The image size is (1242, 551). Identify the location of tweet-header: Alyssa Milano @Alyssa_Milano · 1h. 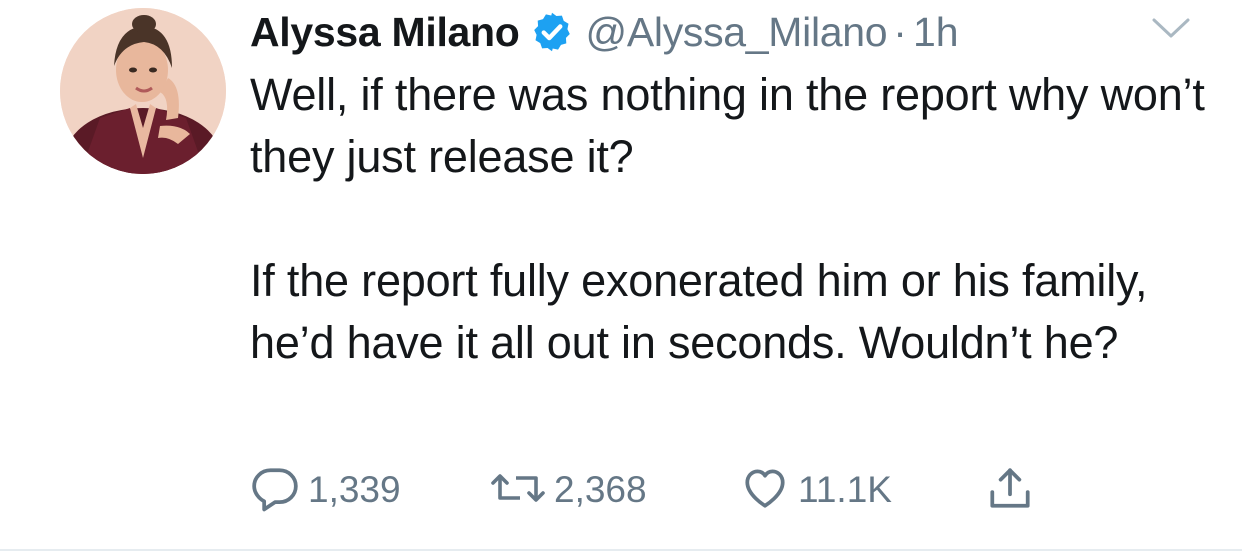
(604, 32).